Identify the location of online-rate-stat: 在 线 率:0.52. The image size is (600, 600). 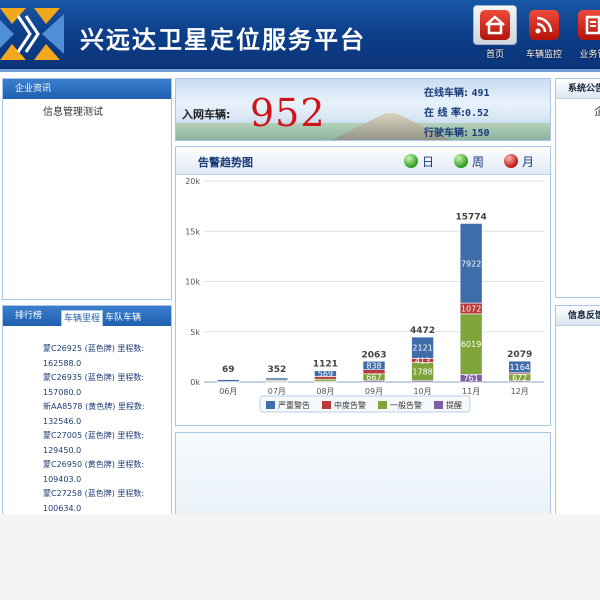
(457, 113).